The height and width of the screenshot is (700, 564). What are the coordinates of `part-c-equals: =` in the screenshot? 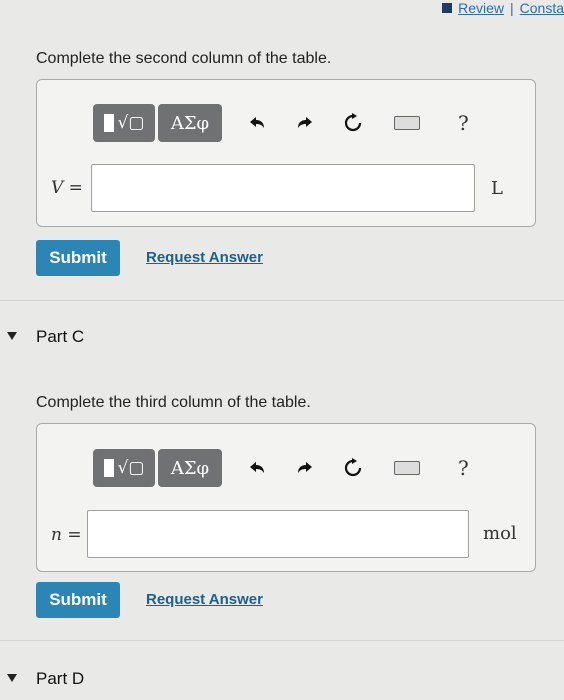 It's located at (71, 535).